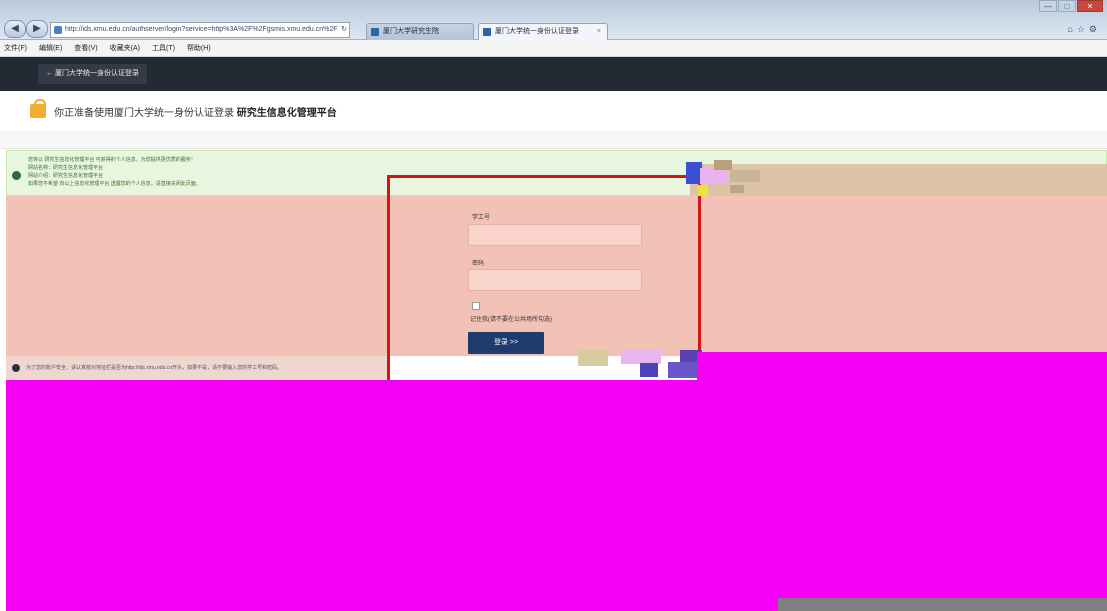 The height and width of the screenshot is (611, 1107). I want to click on forward-button: ▶, so click(37, 29).